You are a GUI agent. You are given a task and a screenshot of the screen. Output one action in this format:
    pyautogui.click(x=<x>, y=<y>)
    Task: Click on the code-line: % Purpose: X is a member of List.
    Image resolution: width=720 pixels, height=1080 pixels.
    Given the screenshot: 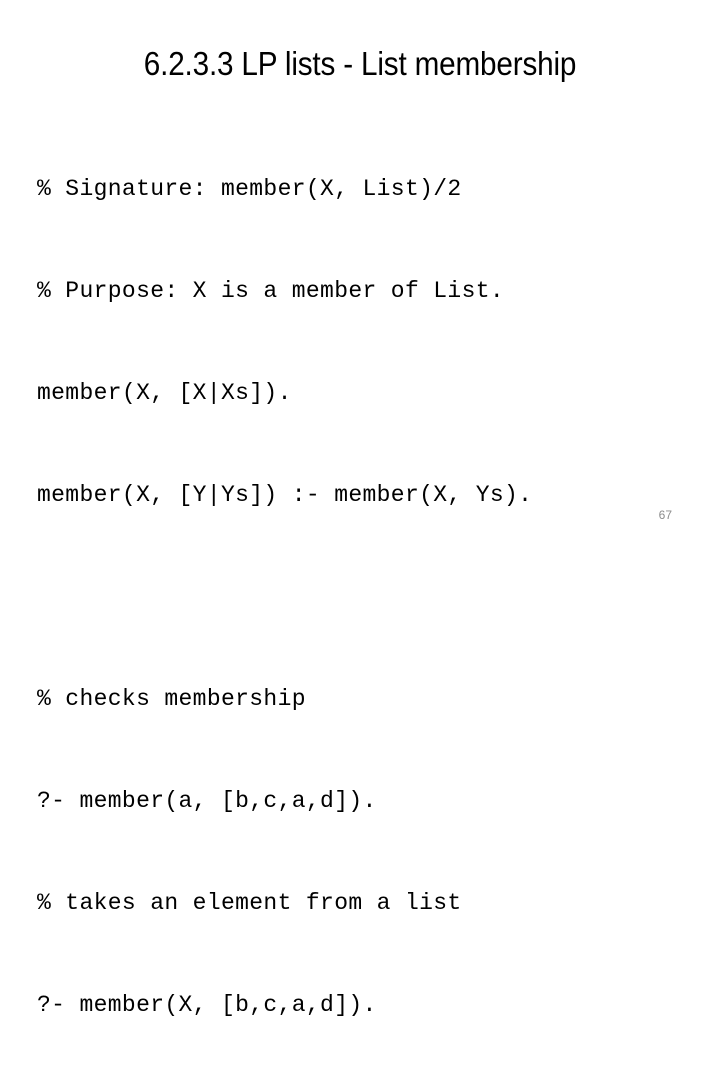 What is the action you would take?
    pyautogui.click(x=271, y=291)
    